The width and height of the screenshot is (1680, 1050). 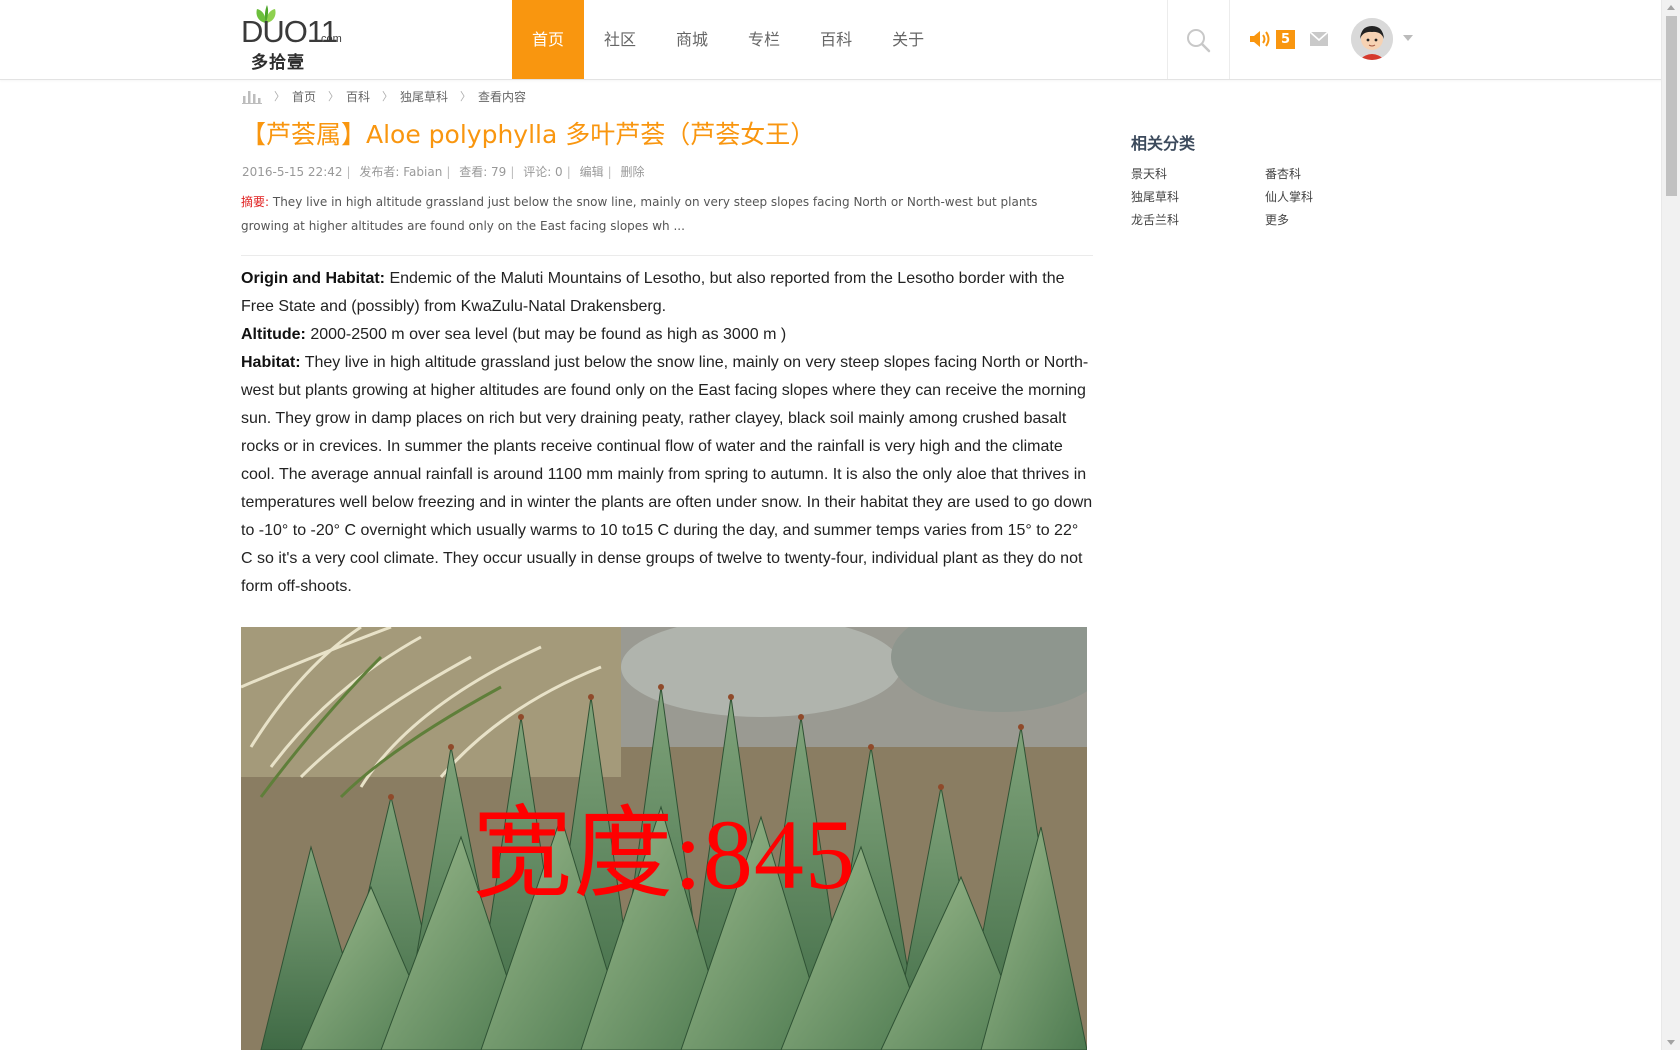 What do you see at coordinates (400, 172) in the screenshot?
I see `author-link: 发布者: Fabian` at bounding box center [400, 172].